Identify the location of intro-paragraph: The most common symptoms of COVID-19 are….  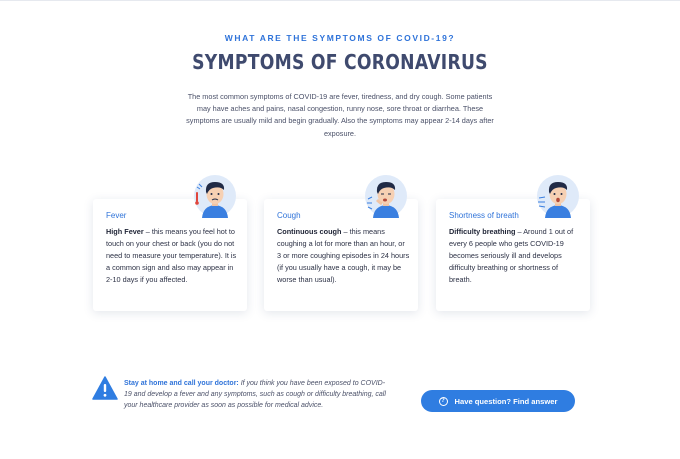
(340, 115).